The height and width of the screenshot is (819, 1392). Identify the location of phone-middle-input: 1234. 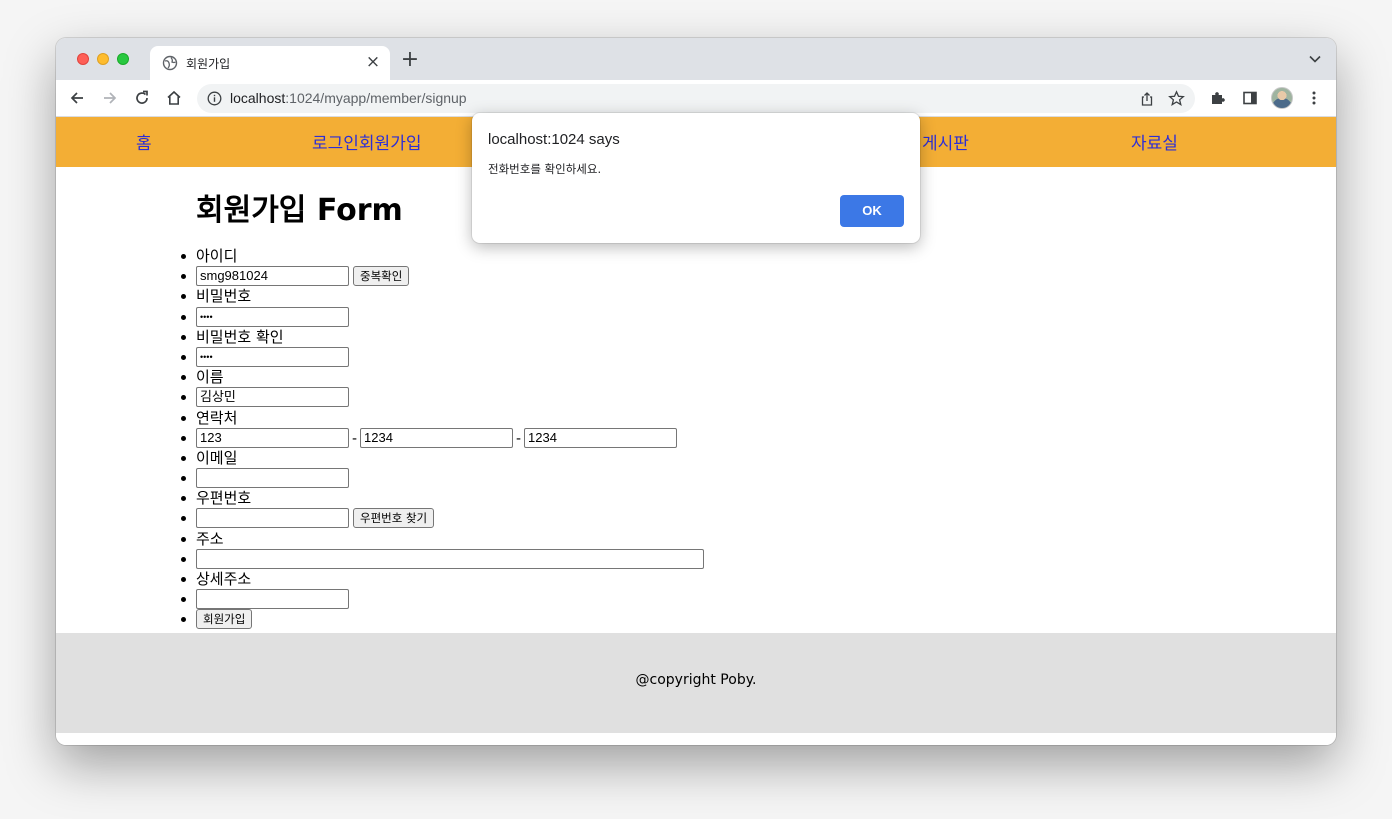
(436, 437).